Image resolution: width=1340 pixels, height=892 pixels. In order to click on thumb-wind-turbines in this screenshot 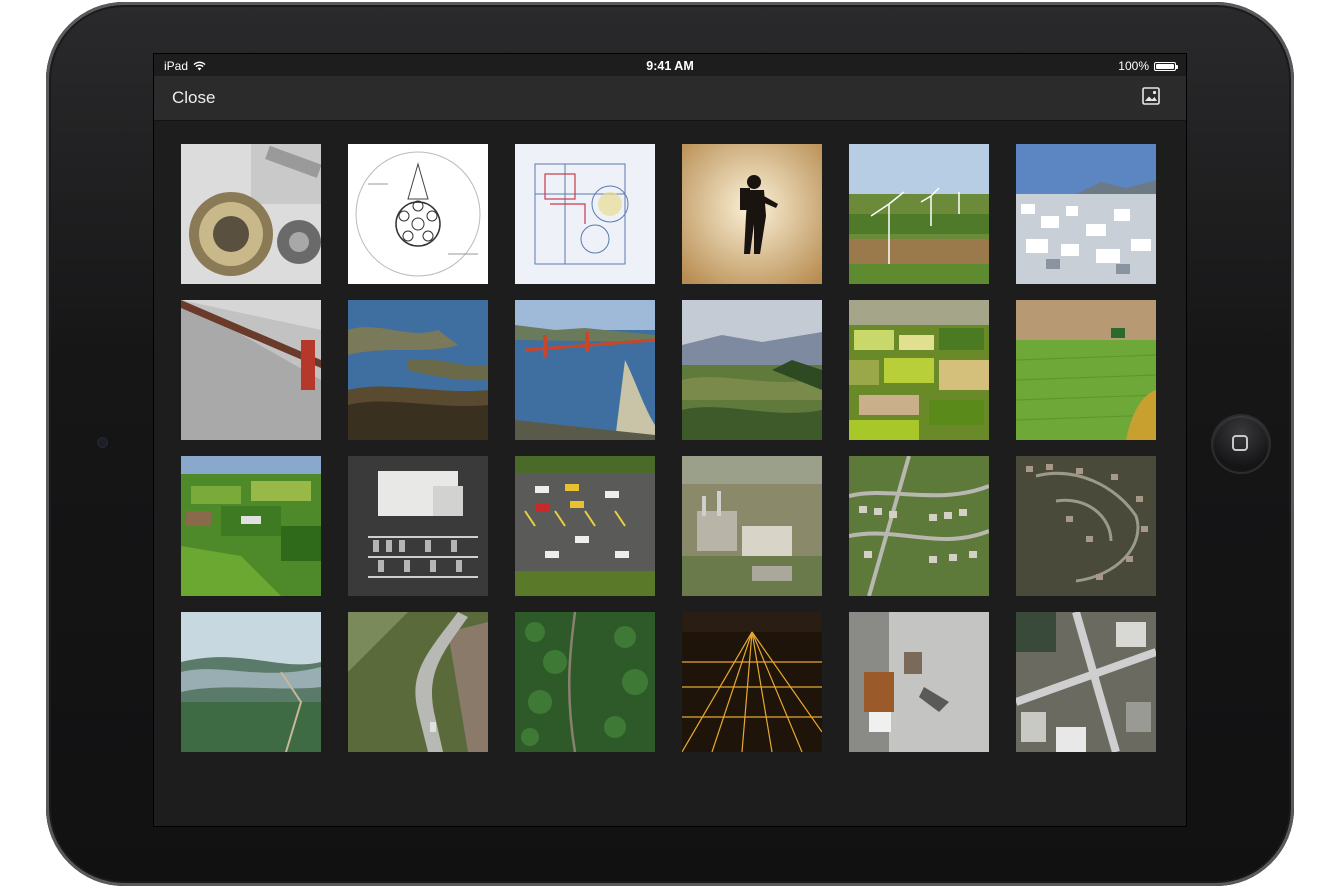, I will do `click(919, 214)`.